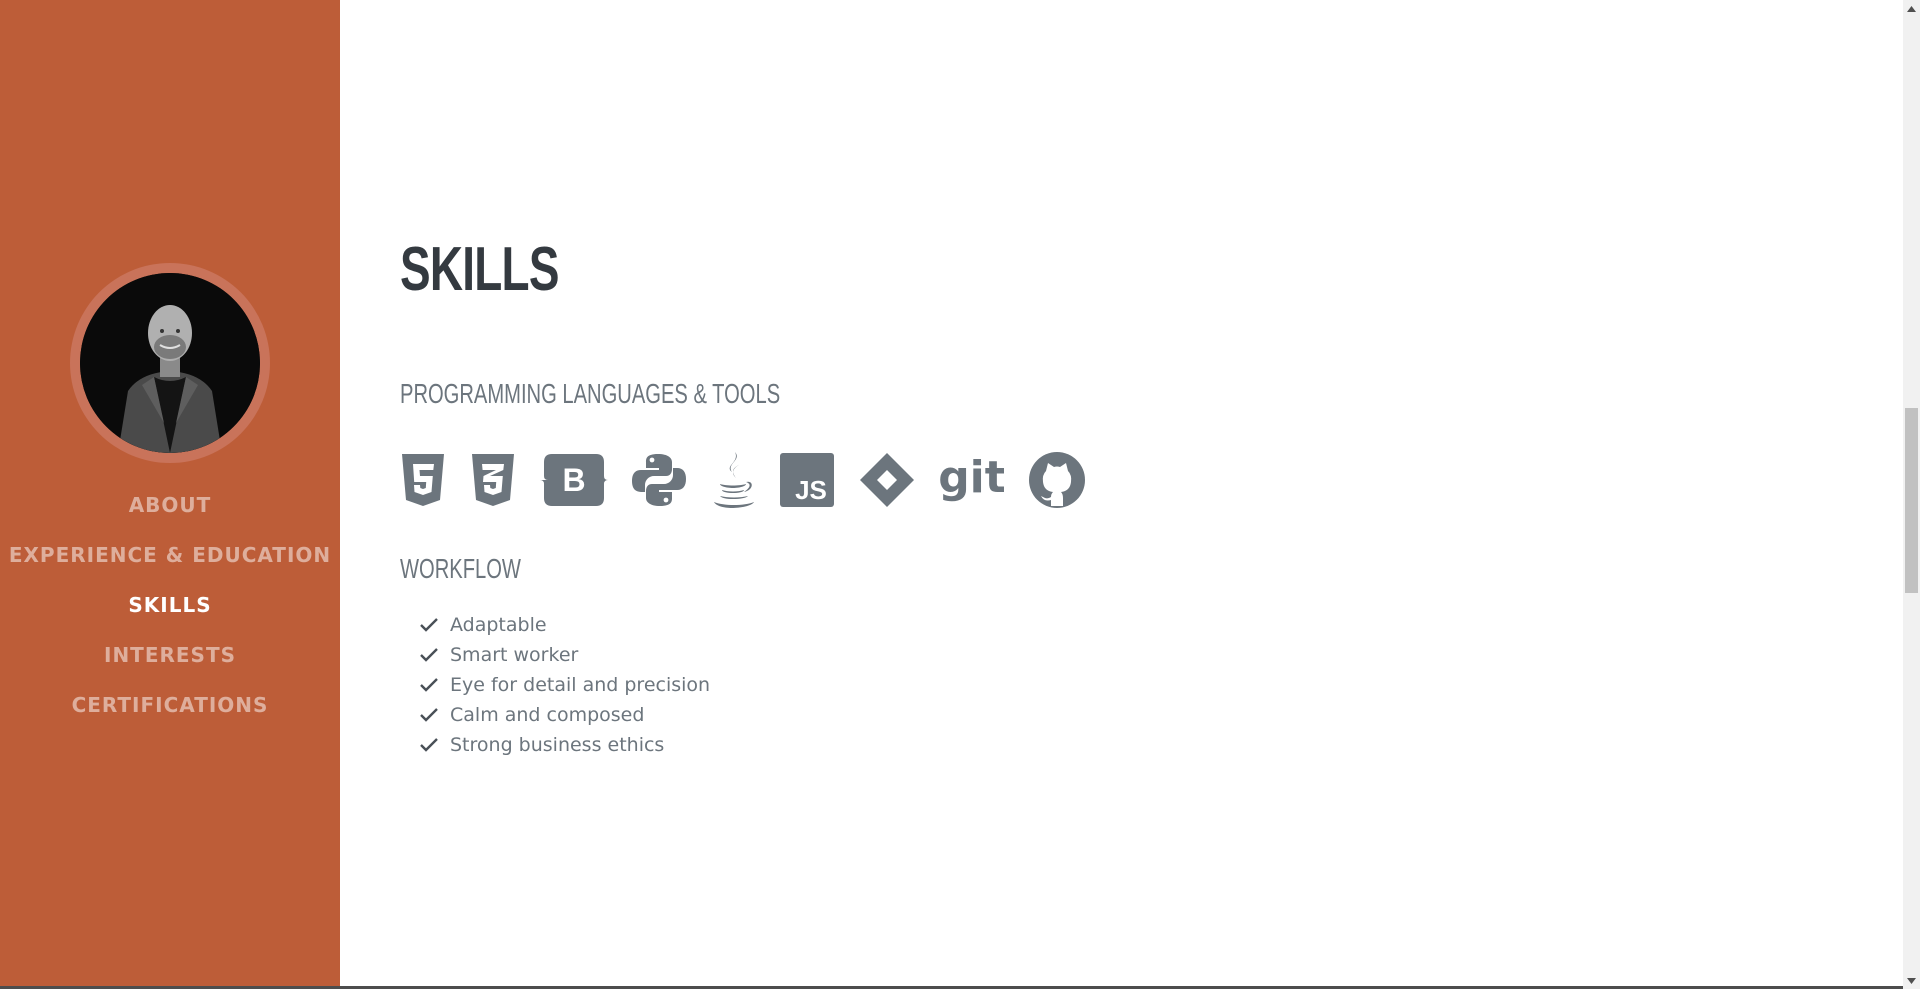 This screenshot has height=989, width=1920. Describe the element at coordinates (733, 480) in the screenshot. I see `java-icon` at that location.